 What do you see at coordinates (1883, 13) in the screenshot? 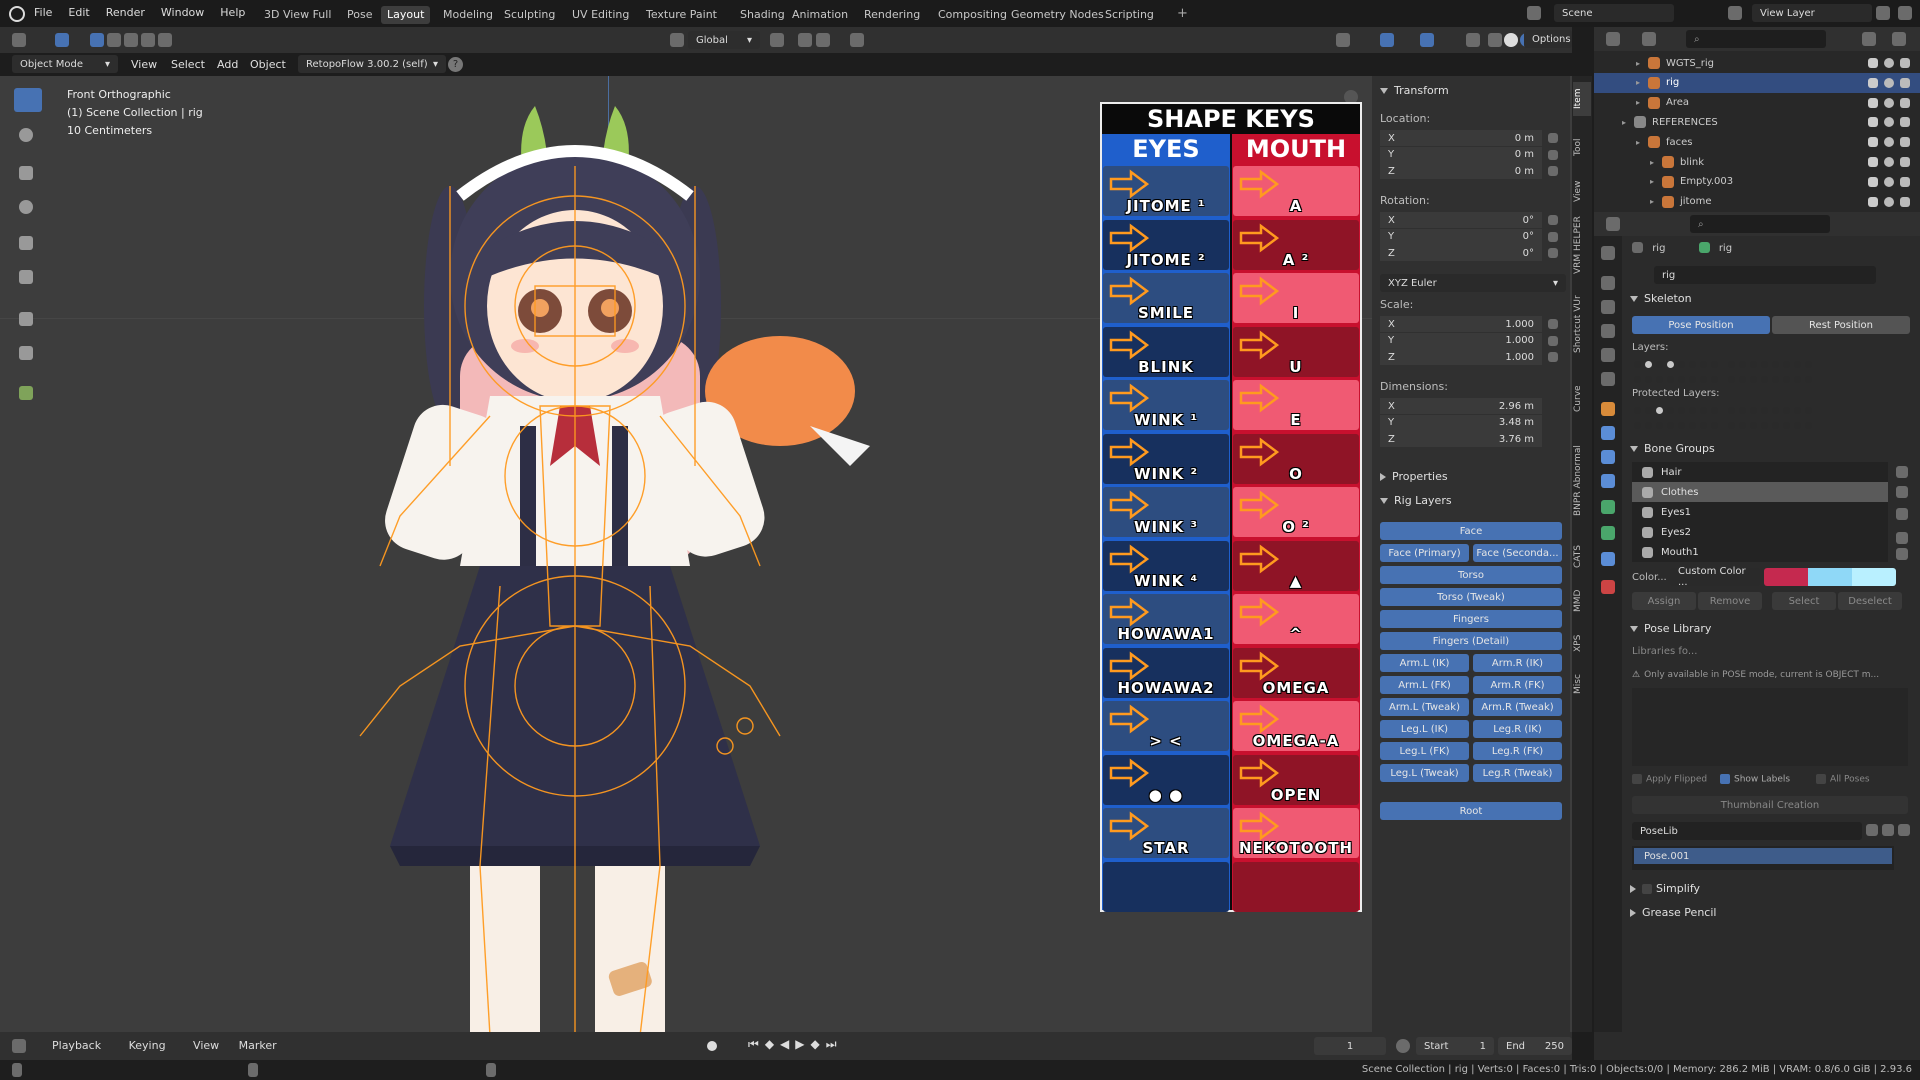
I see `view-layer-copy-icon` at bounding box center [1883, 13].